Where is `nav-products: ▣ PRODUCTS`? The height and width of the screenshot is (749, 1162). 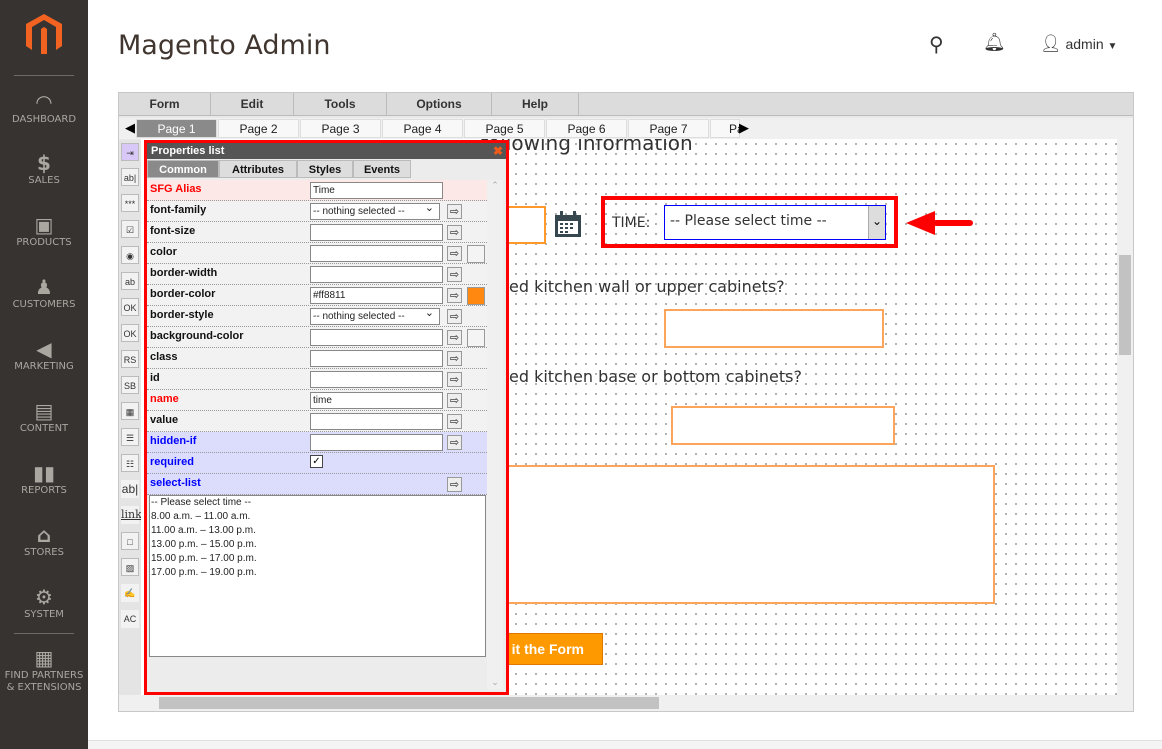
nav-products: ▣ PRODUCTS is located at coordinates (44, 231).